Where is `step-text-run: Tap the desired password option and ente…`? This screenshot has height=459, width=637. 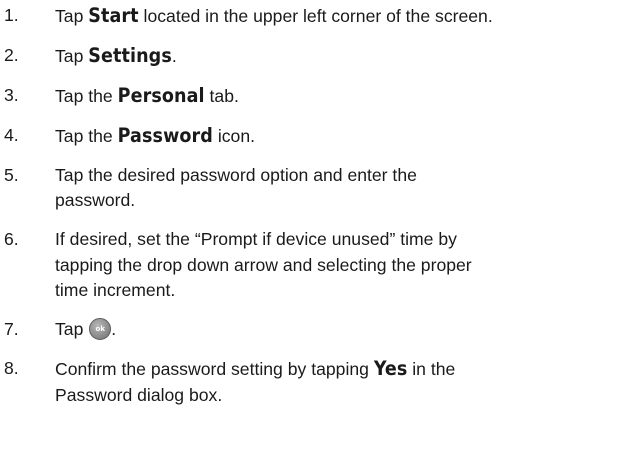
step-text-run: Tap the desired password option and ente… is located at coordinates (236, 174).